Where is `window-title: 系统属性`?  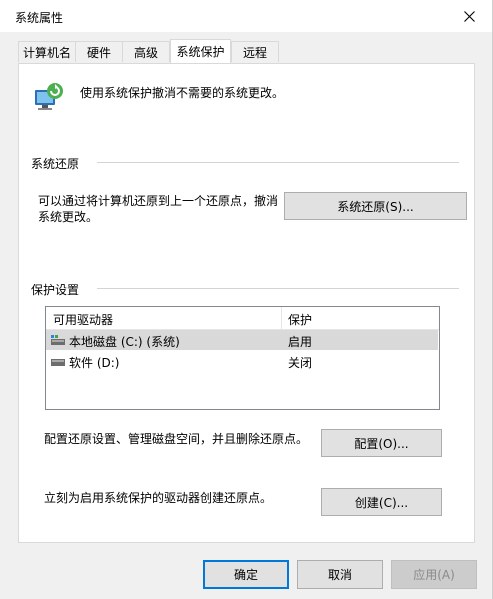 window-title: 系统属性 is located at coordinates (39, 18).